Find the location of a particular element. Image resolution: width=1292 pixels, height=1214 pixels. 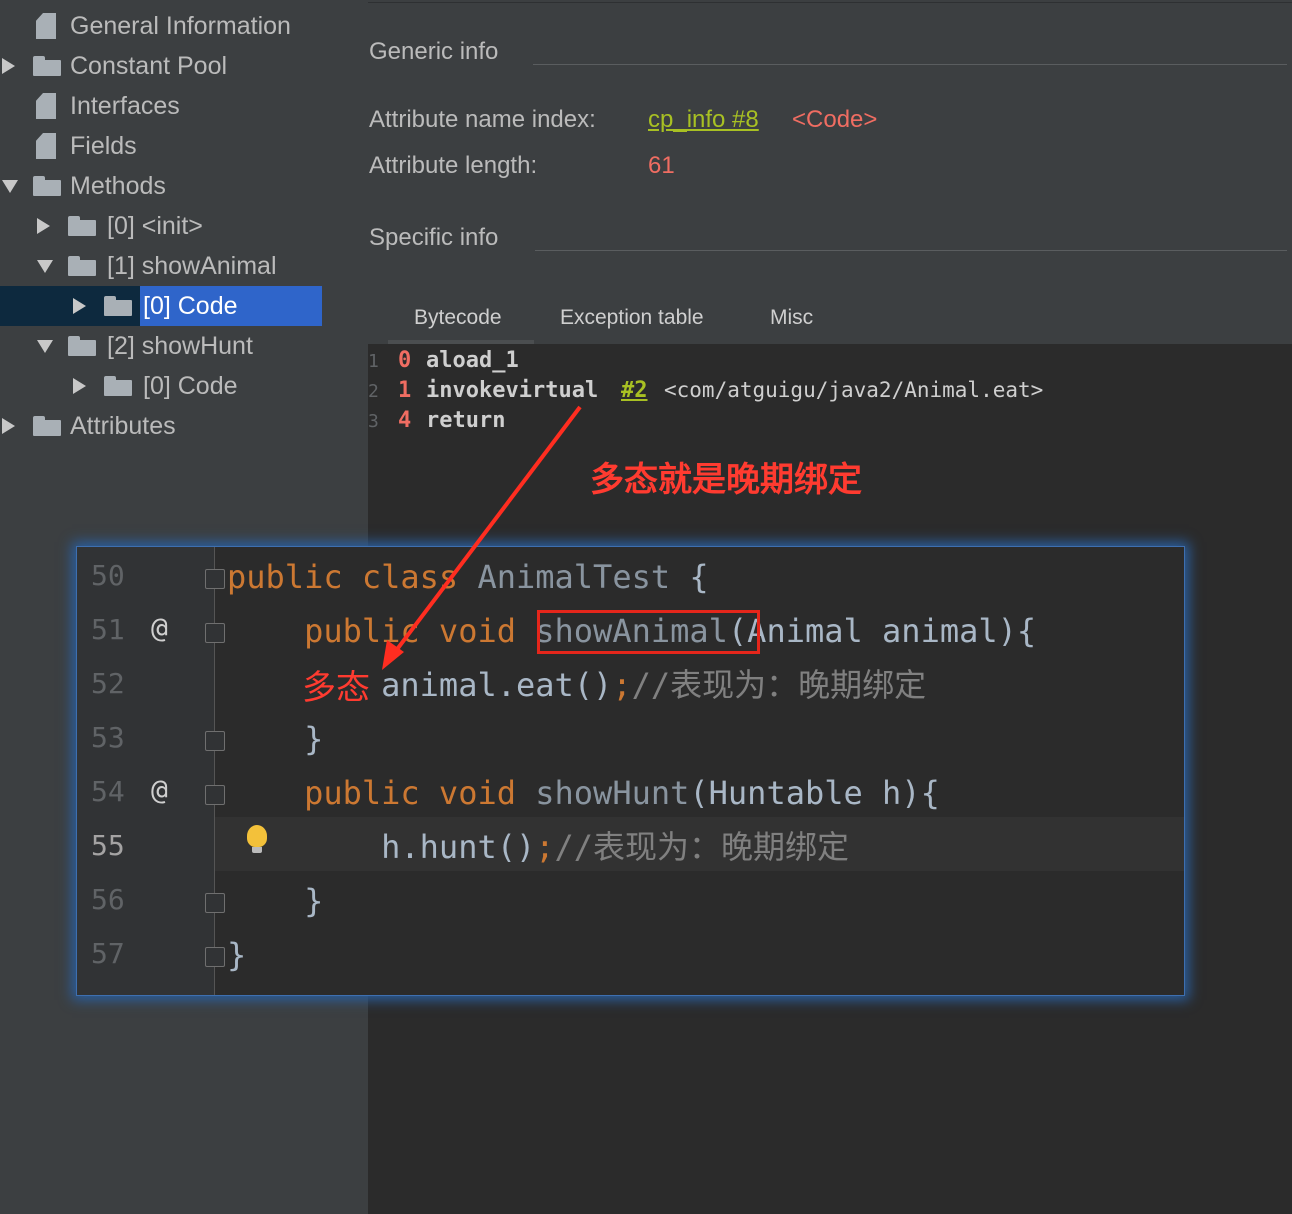

code-line-55: h.hunt();//表现为：晚期绑定 is located at coordinates (538, 847).